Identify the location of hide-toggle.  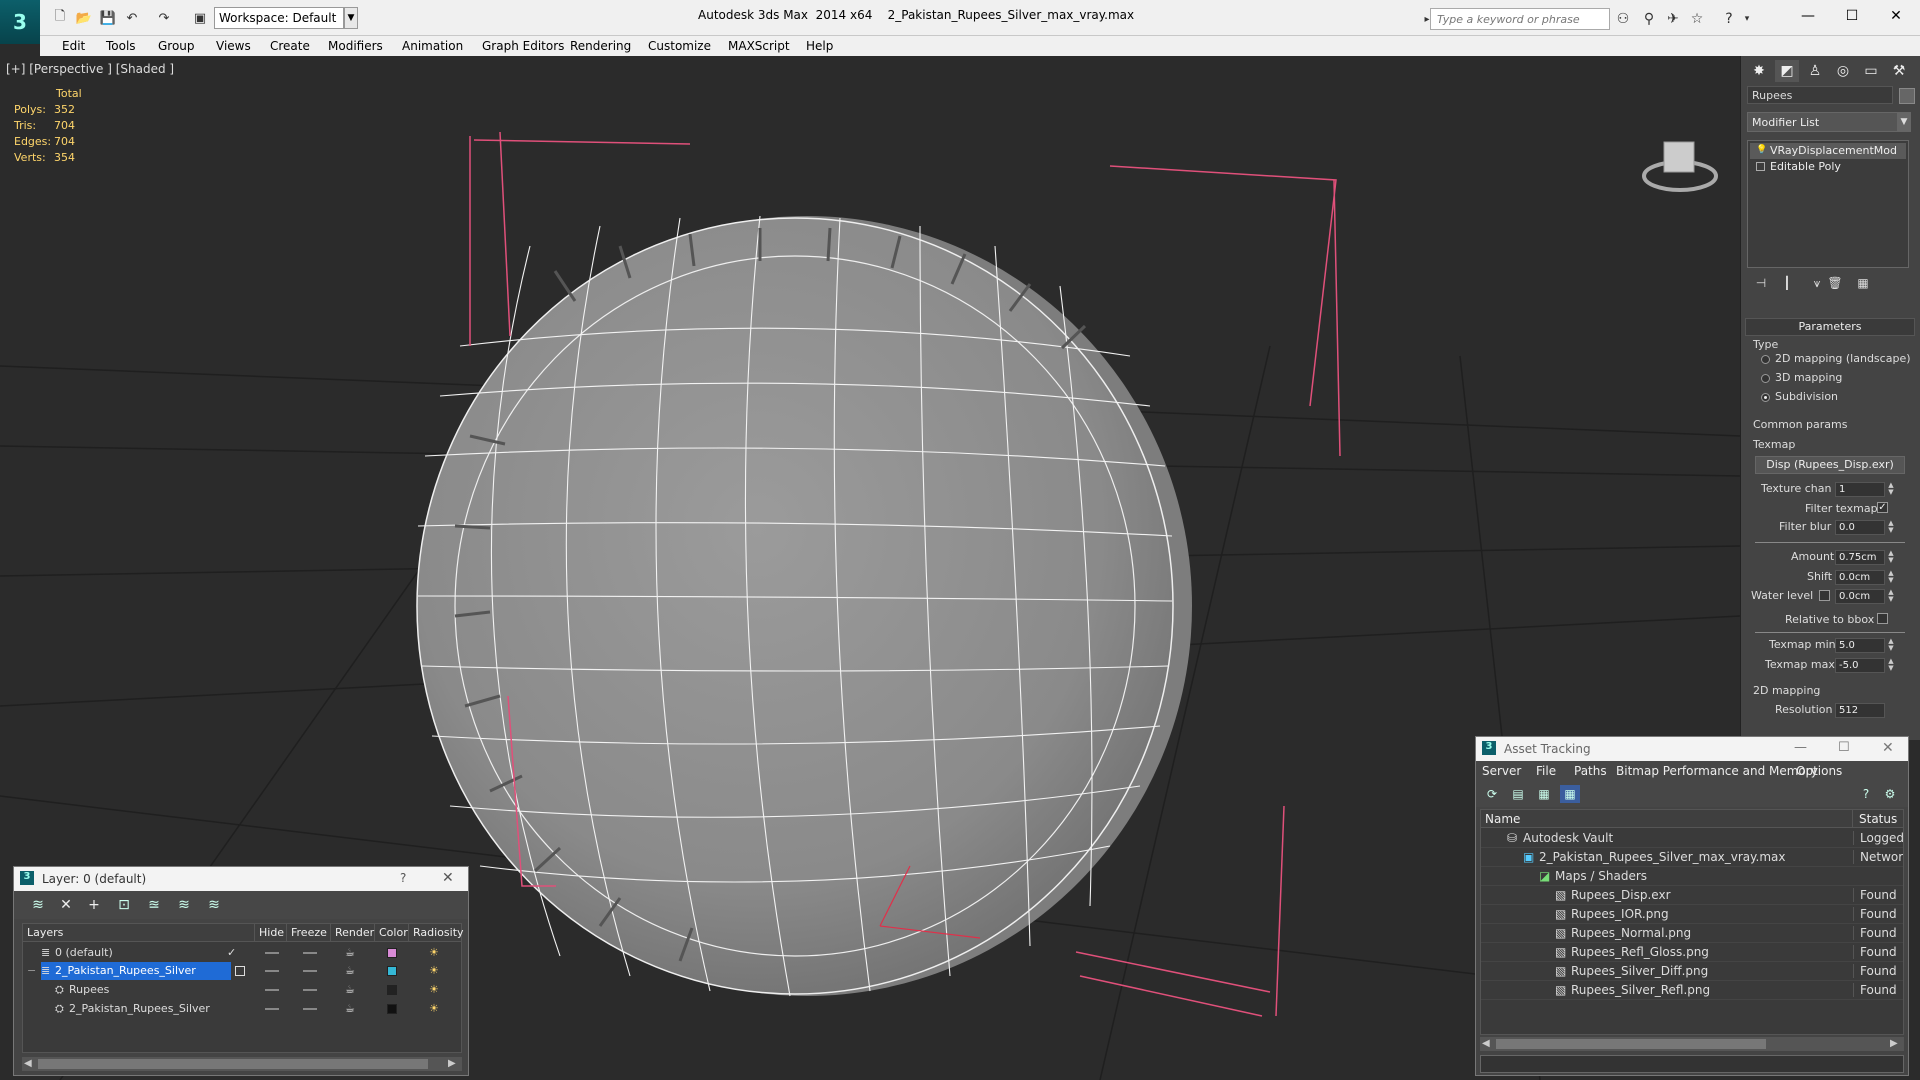
(272, 1009).